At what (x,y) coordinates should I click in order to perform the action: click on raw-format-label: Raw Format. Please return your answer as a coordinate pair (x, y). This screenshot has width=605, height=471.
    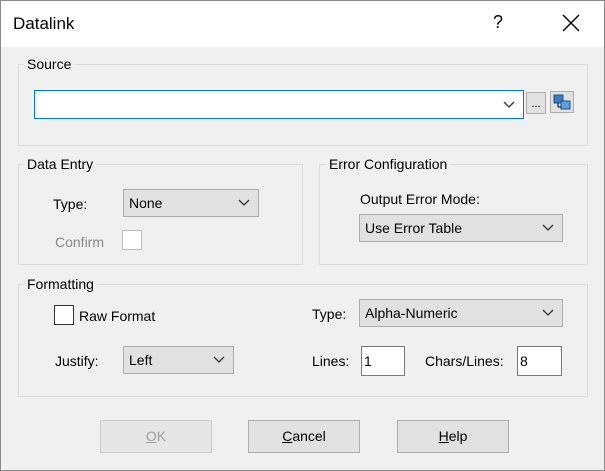
    Looking at the image, I should click on (117, 316).